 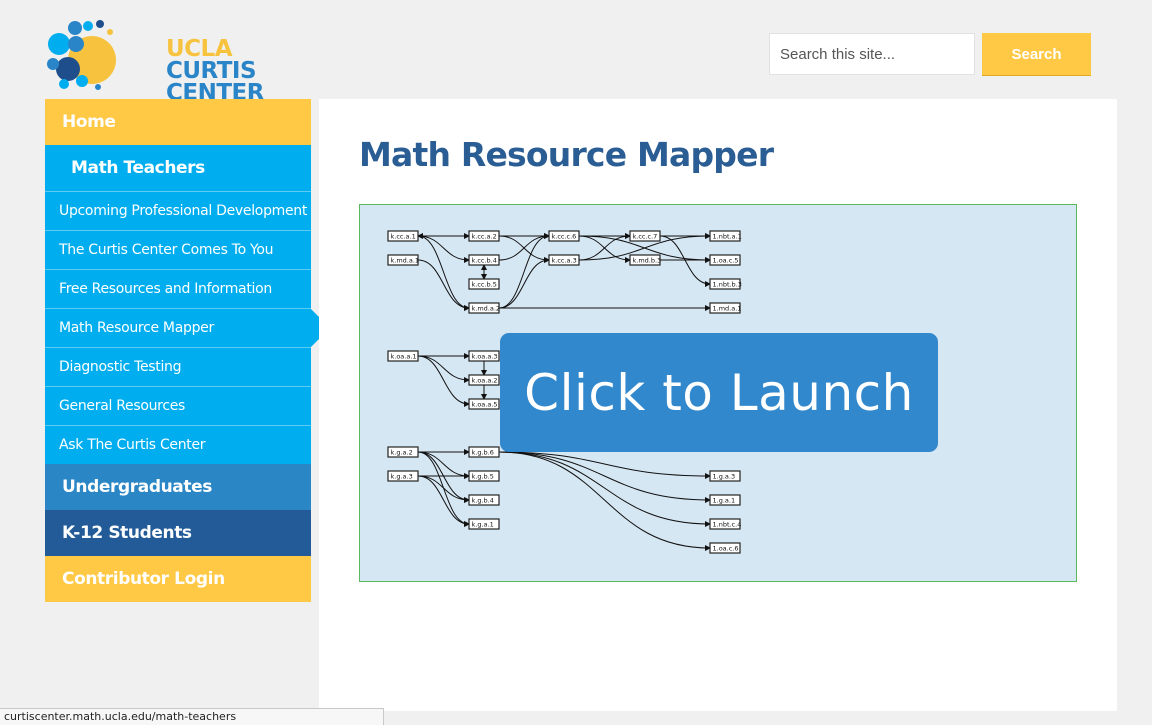 I want to click on graph-node: 1.g.a.1, so click(x=725, y=500).